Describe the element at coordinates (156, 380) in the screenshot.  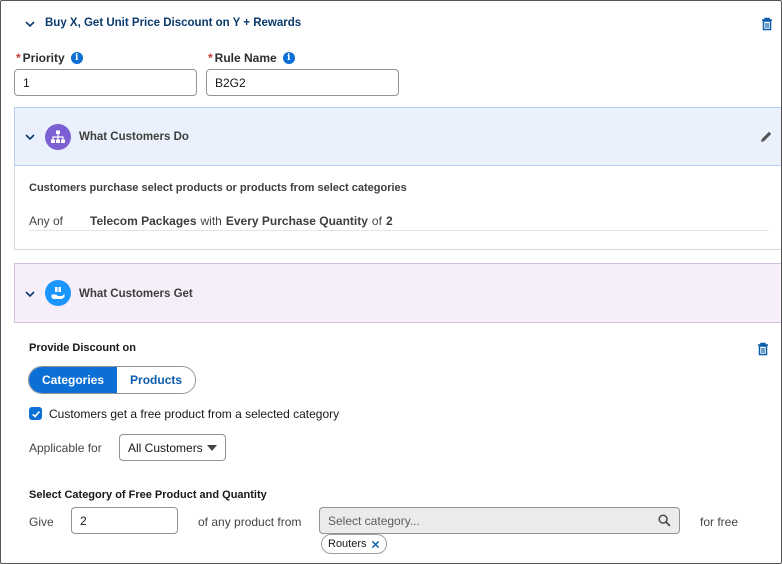
I see `tab-products: Products` at that location.